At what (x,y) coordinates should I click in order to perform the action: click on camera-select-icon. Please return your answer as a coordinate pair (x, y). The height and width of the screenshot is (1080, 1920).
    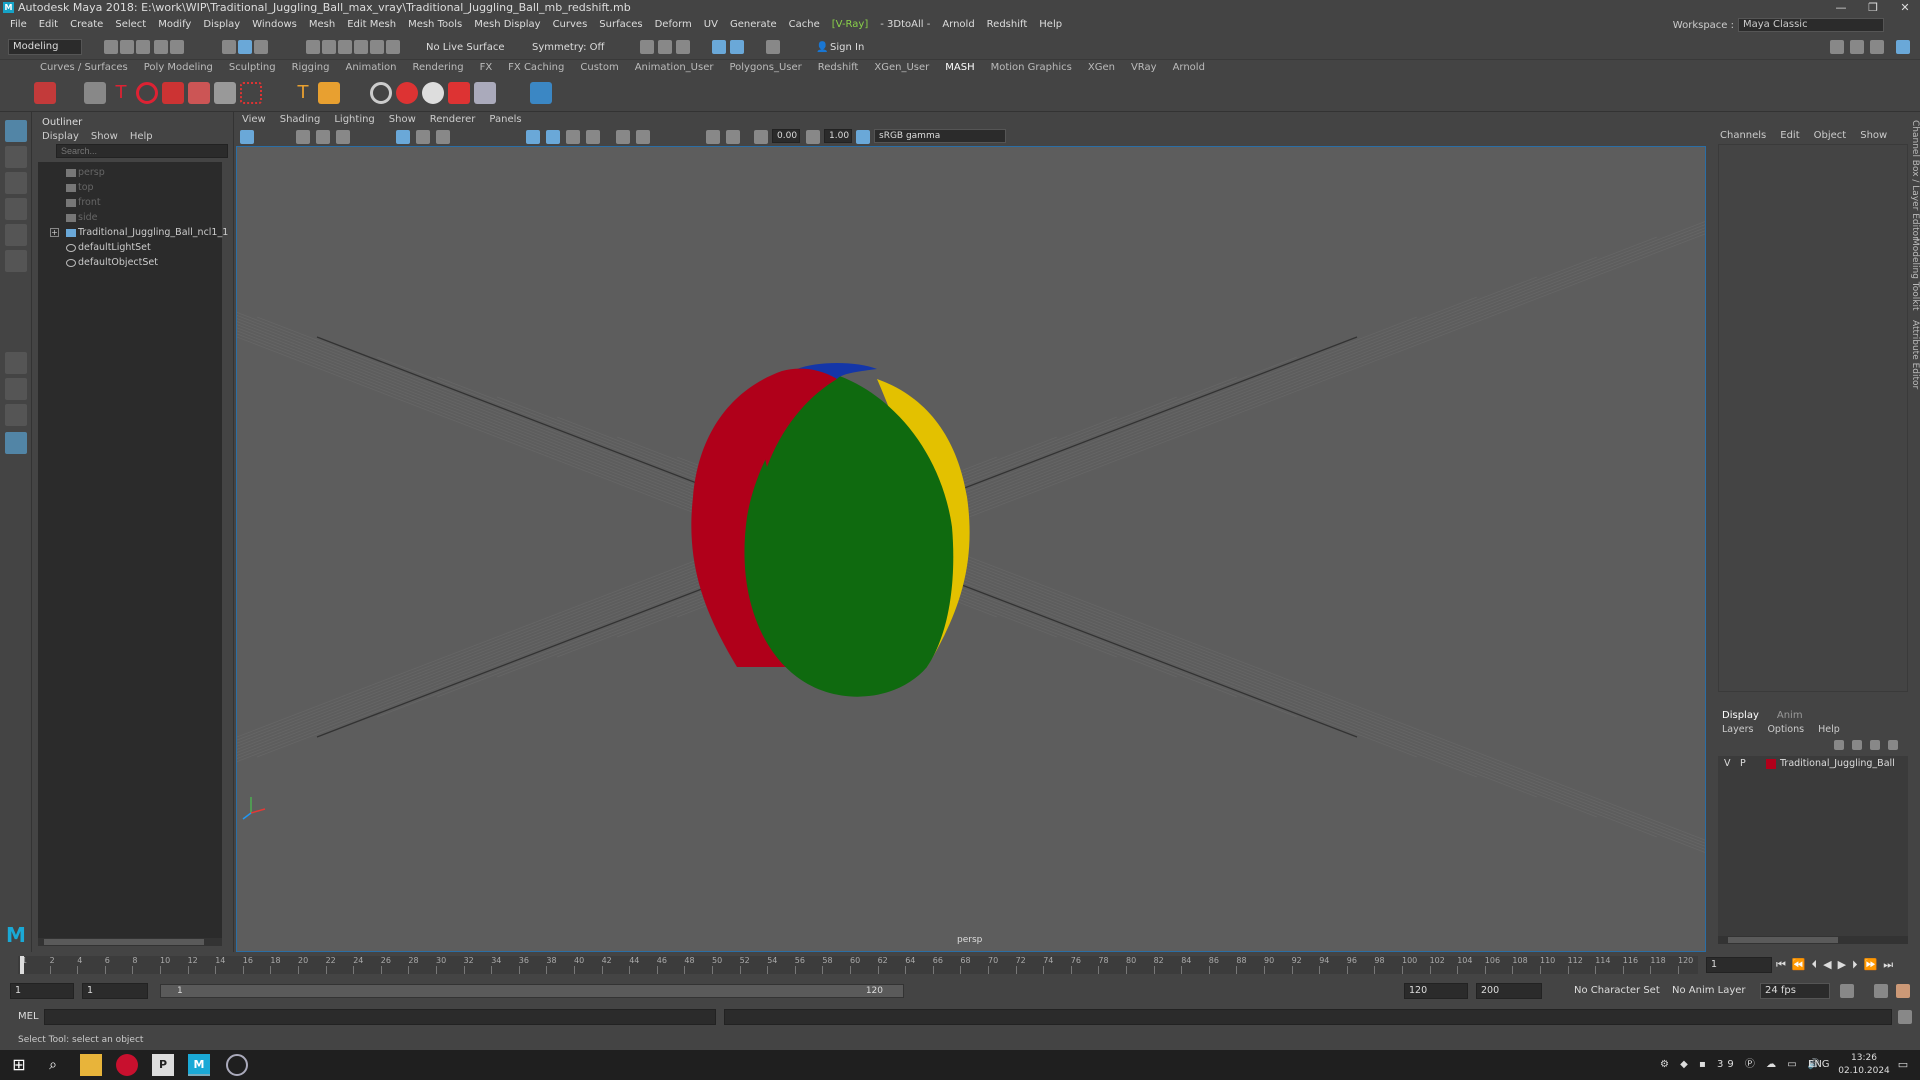
    Looking at the image, I should click on (247, 137).